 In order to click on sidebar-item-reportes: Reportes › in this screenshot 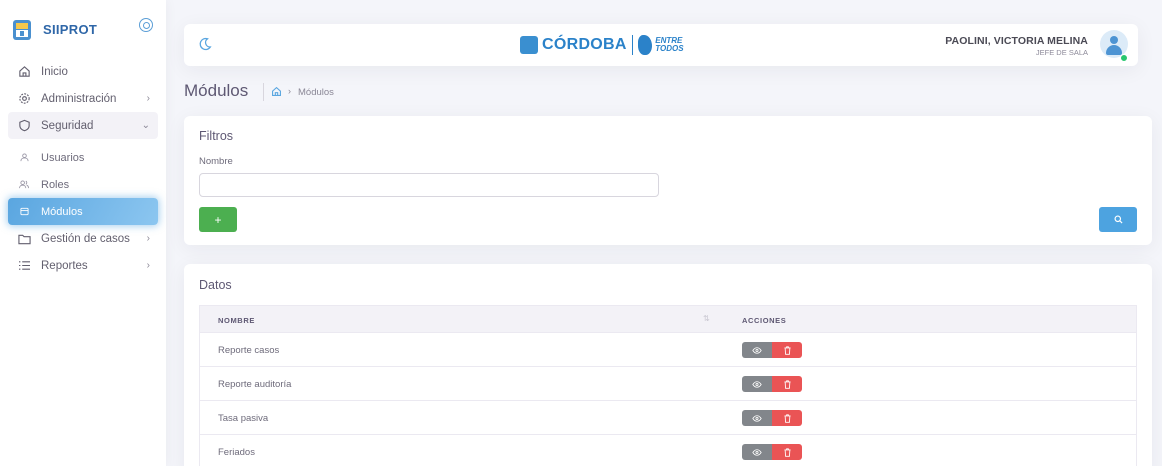, I will do `click(83, 265)`.